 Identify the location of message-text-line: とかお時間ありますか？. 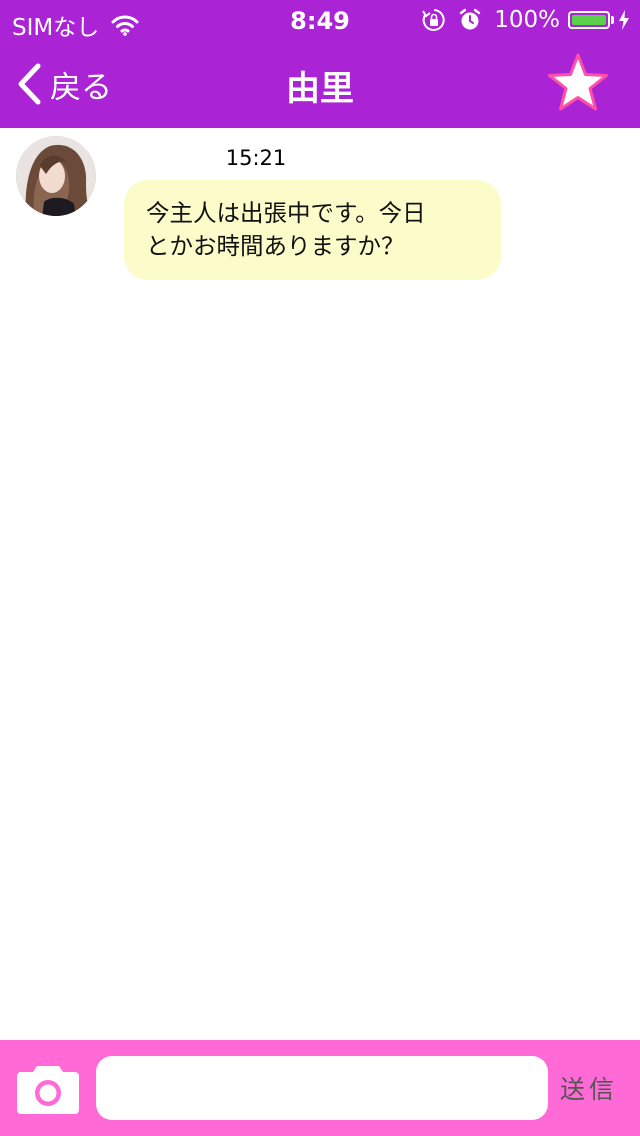
(275, 246).